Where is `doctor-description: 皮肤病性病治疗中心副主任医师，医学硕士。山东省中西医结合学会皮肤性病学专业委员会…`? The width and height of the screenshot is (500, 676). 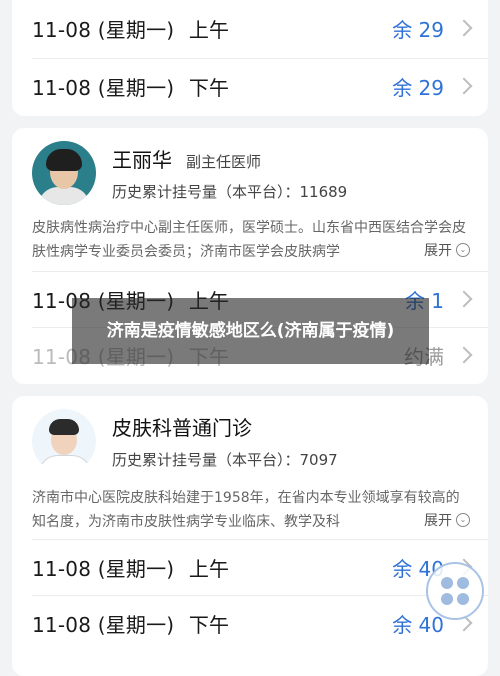 doctor-description: 皮肤病性病治疗中心副主任医师，医学硕士。山东省中西医结合学会皮肤性病学专业委员会… is located at coordinates (249, 240).